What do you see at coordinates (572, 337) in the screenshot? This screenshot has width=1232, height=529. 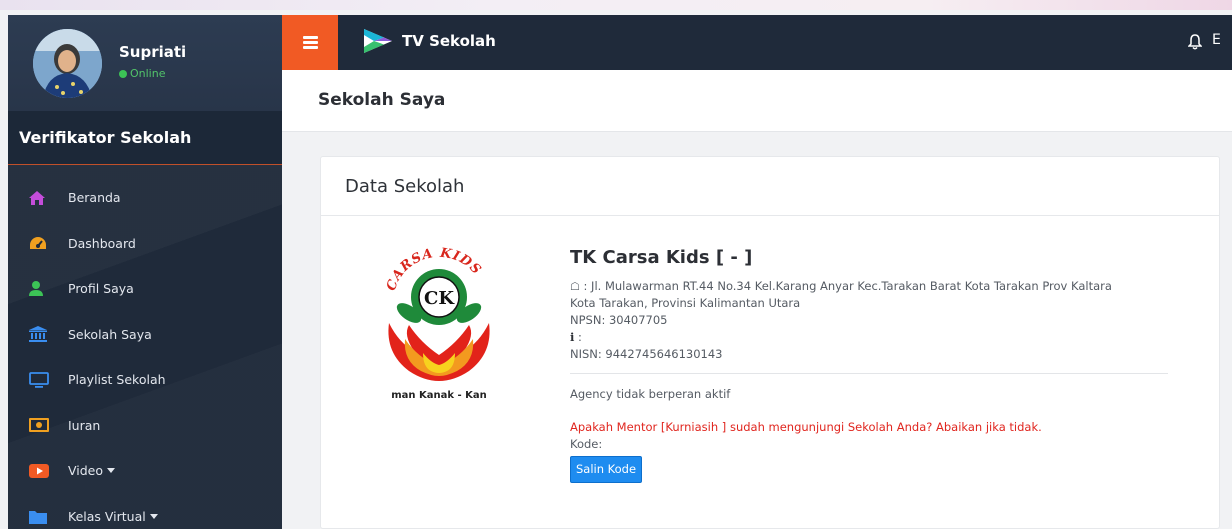 I see `info-icon: i` at bounding box center [572, 337].